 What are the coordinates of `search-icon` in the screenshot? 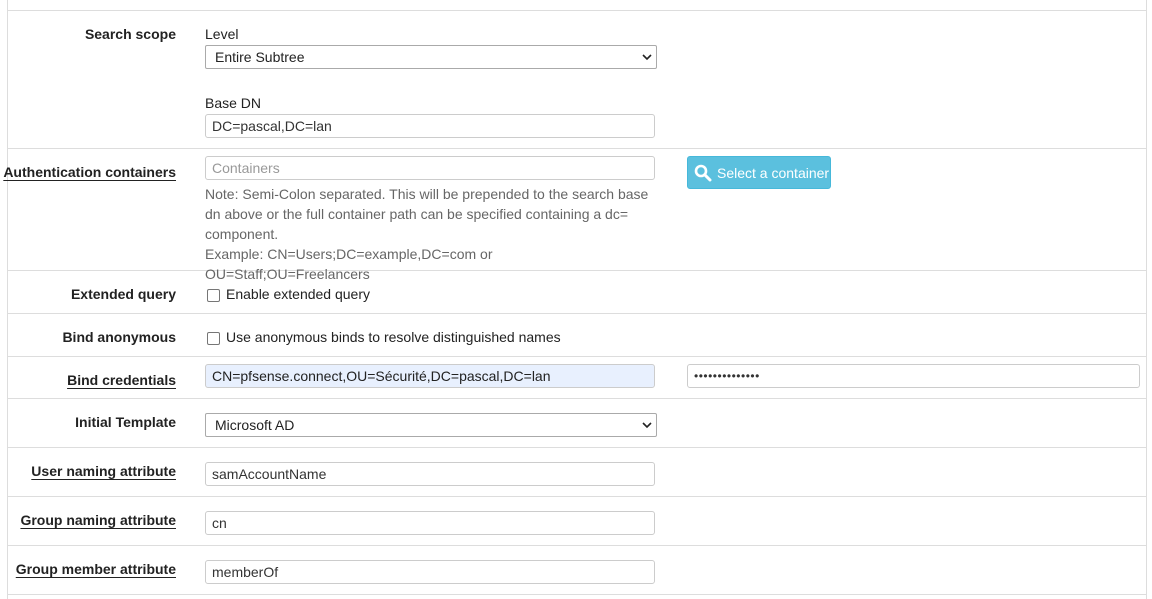 It's located at (703, 172).